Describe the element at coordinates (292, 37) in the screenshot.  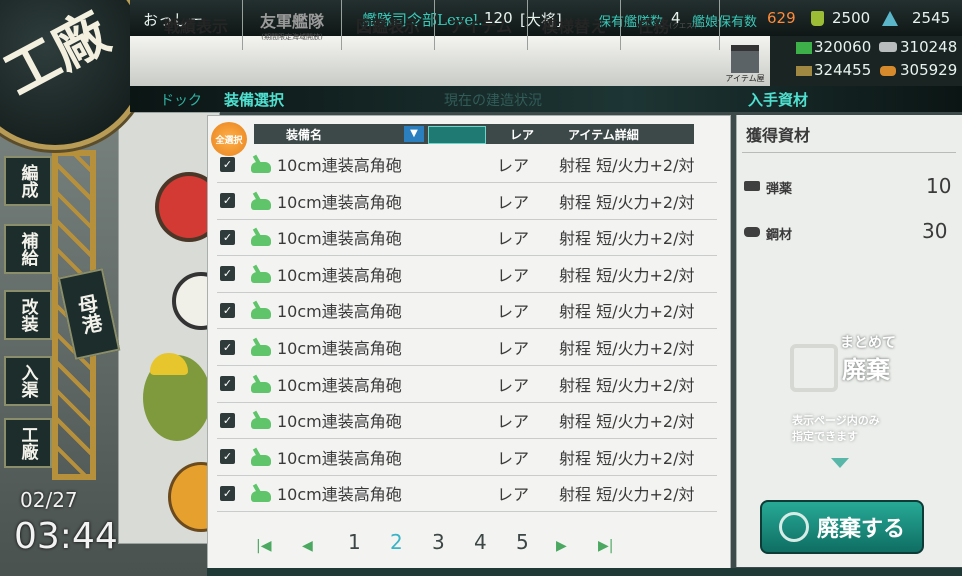
I see `nav-friend-fleet-sub: (期間限定海域開放)` at that location.